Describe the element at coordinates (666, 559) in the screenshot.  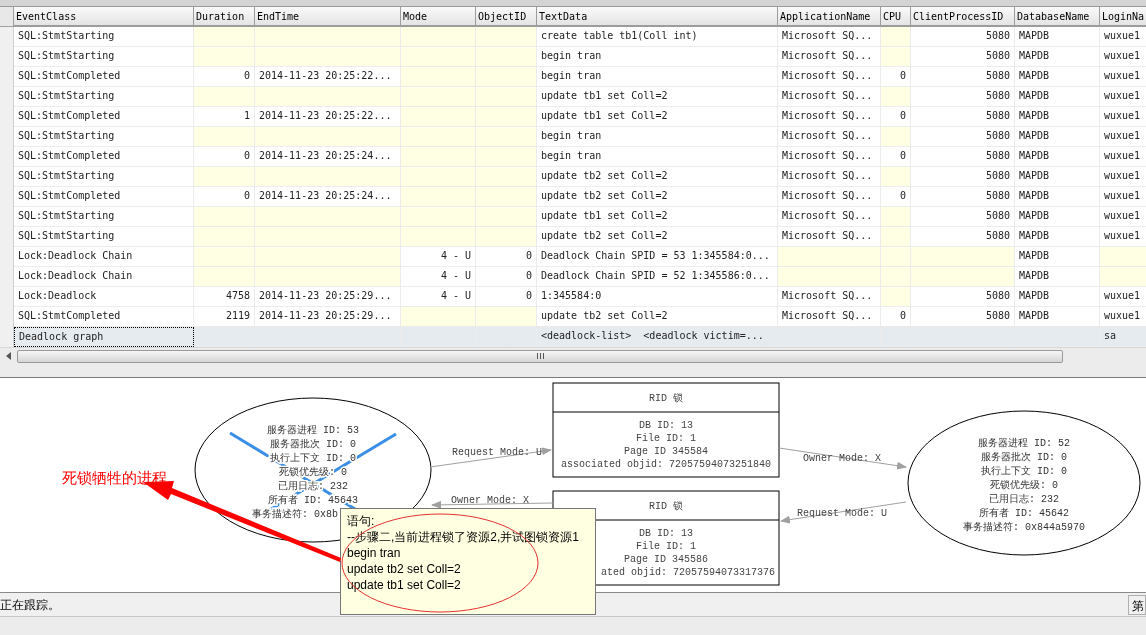
I see `node-text: Page ID 345586` at that location.